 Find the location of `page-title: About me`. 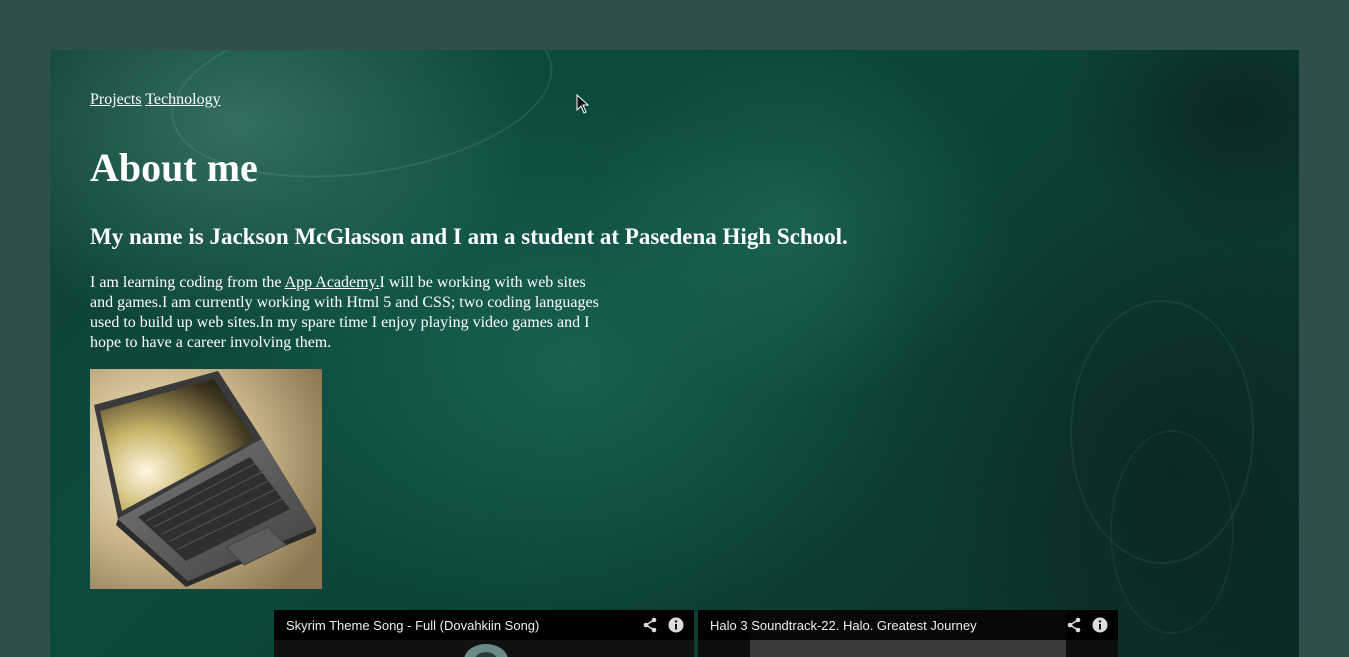

page-title: About me is located at coordinates (174, 167).